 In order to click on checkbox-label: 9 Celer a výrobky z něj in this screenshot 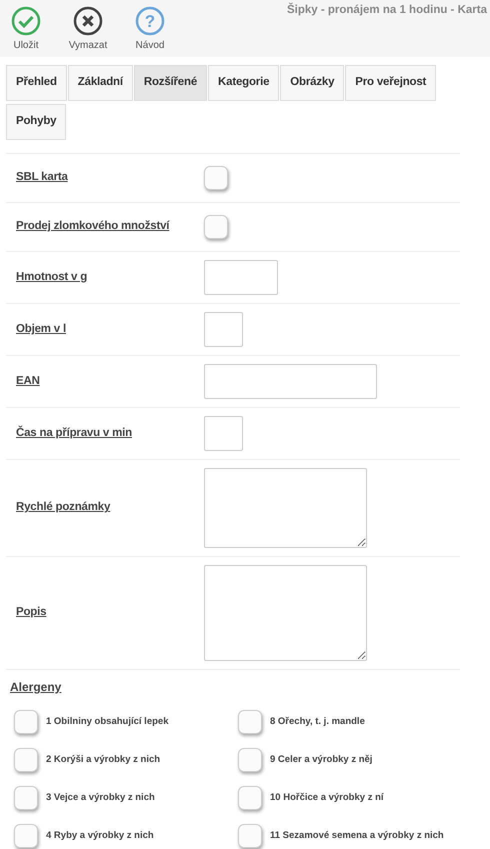, I will do `click(321, 759)`.